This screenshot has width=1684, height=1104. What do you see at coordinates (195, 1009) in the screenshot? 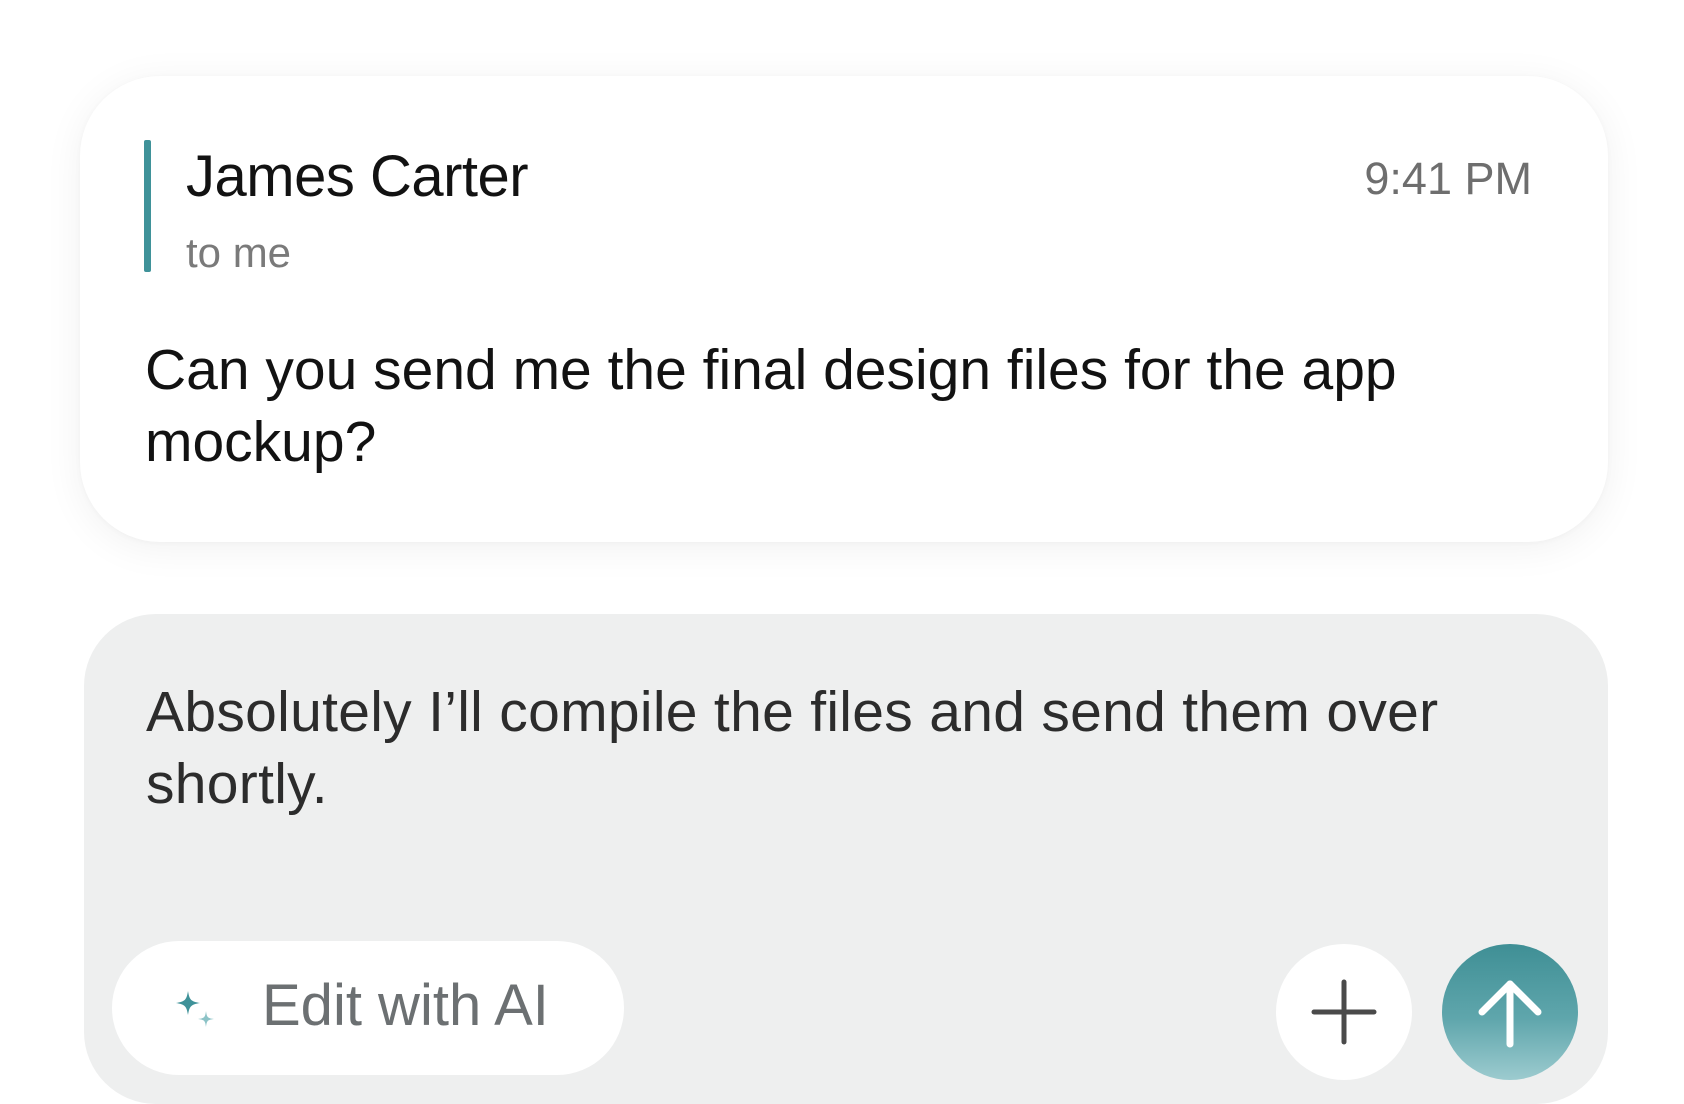
I see `sparkle-icon` at bounding box center [195, 1009].